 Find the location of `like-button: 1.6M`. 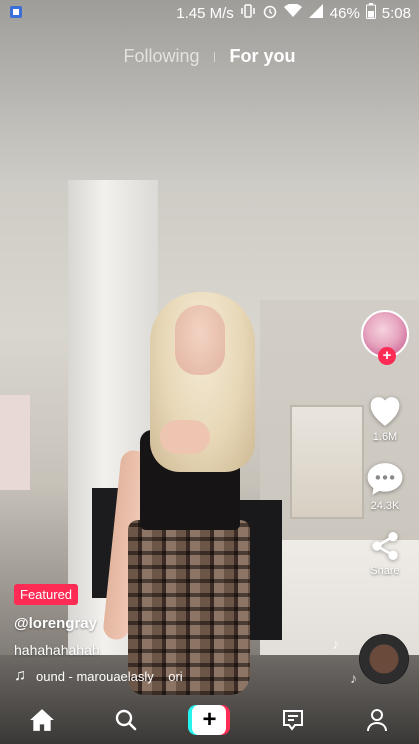

like-button: 1.6M is located at coordinates (385, 417).